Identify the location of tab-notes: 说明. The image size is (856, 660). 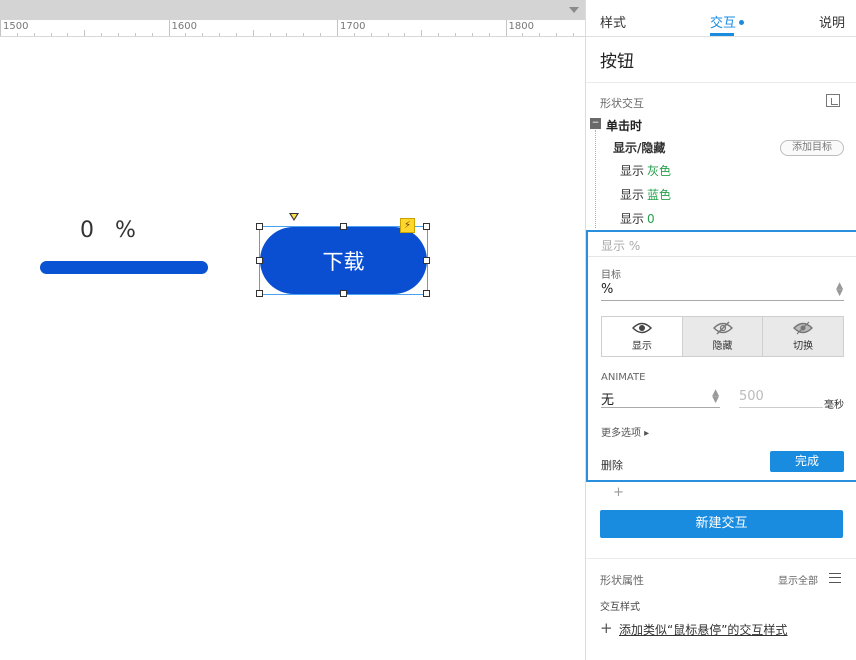
(832, 21).